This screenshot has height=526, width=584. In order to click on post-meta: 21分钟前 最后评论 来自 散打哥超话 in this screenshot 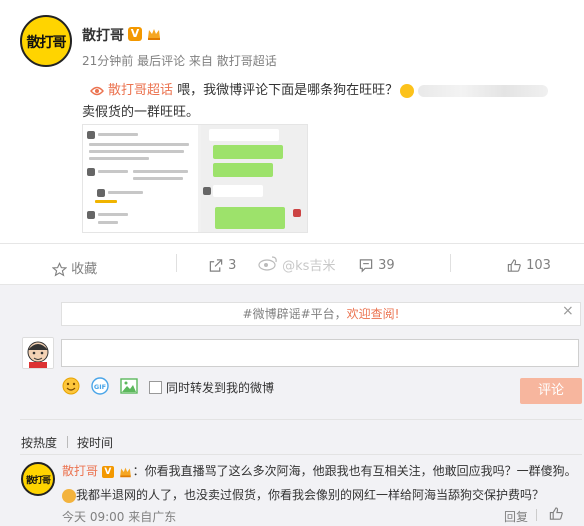, I will do `click(179, 61)`.